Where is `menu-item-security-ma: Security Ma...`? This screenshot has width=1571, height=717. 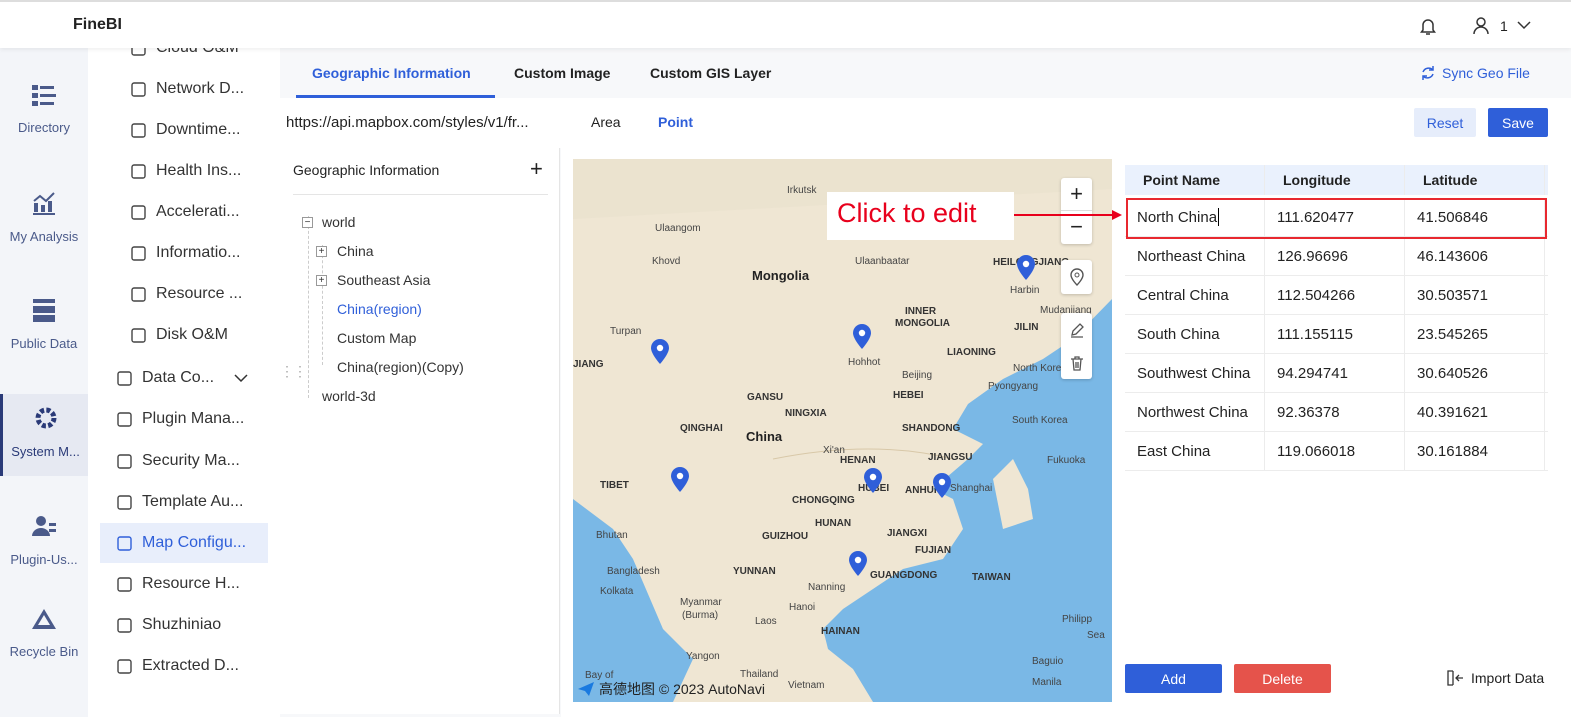 menu-item-security-ma: Security Ma... is located at coordinates (184, 461).